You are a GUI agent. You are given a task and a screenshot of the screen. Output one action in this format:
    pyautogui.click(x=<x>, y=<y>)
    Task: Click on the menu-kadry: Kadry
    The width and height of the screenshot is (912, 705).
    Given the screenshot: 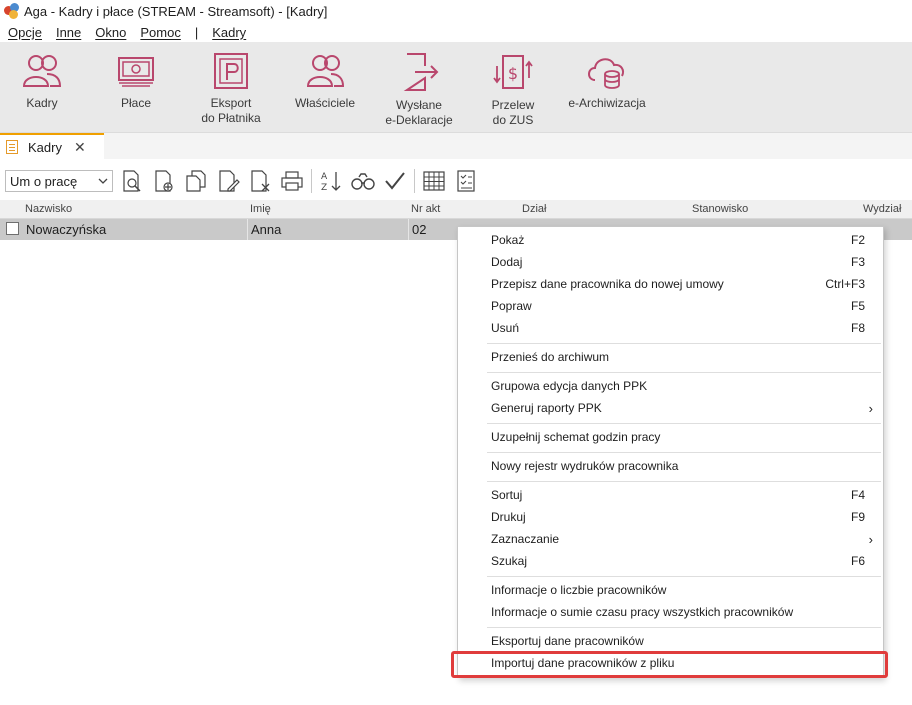 What is the action you would take?
    pyautogui.click(x=229, y=32)
    